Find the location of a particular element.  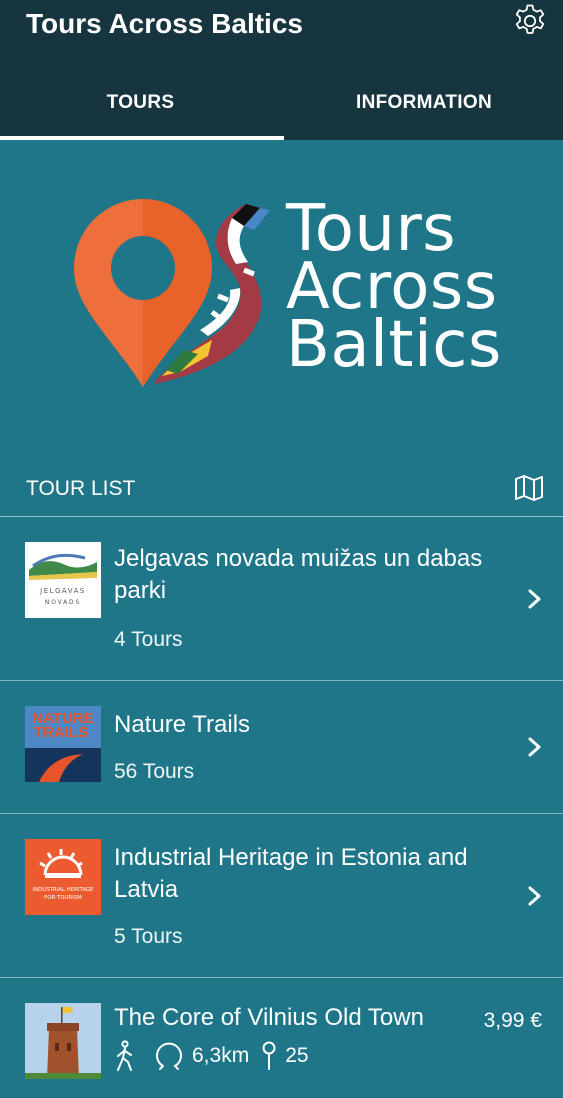

tour-stats: 6,3km 25 is located at coordinates (211, 1056).